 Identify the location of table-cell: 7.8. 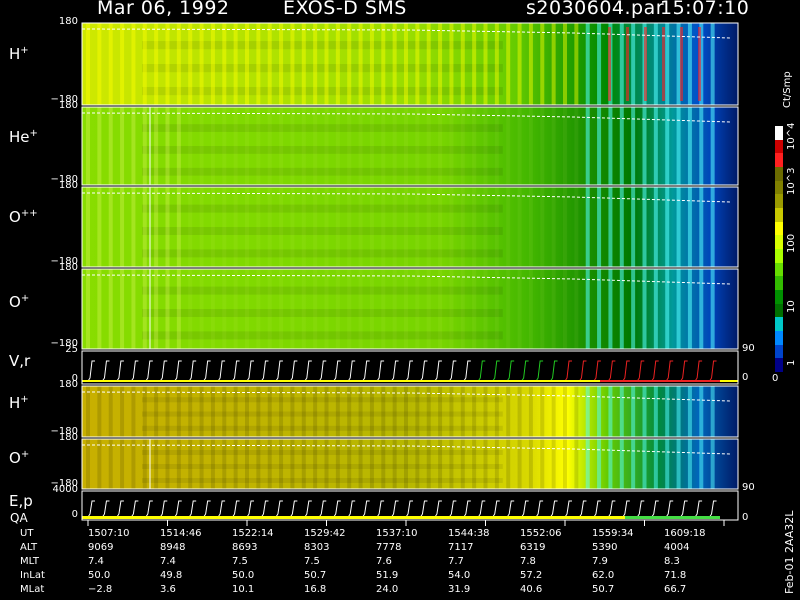
(528, 561).